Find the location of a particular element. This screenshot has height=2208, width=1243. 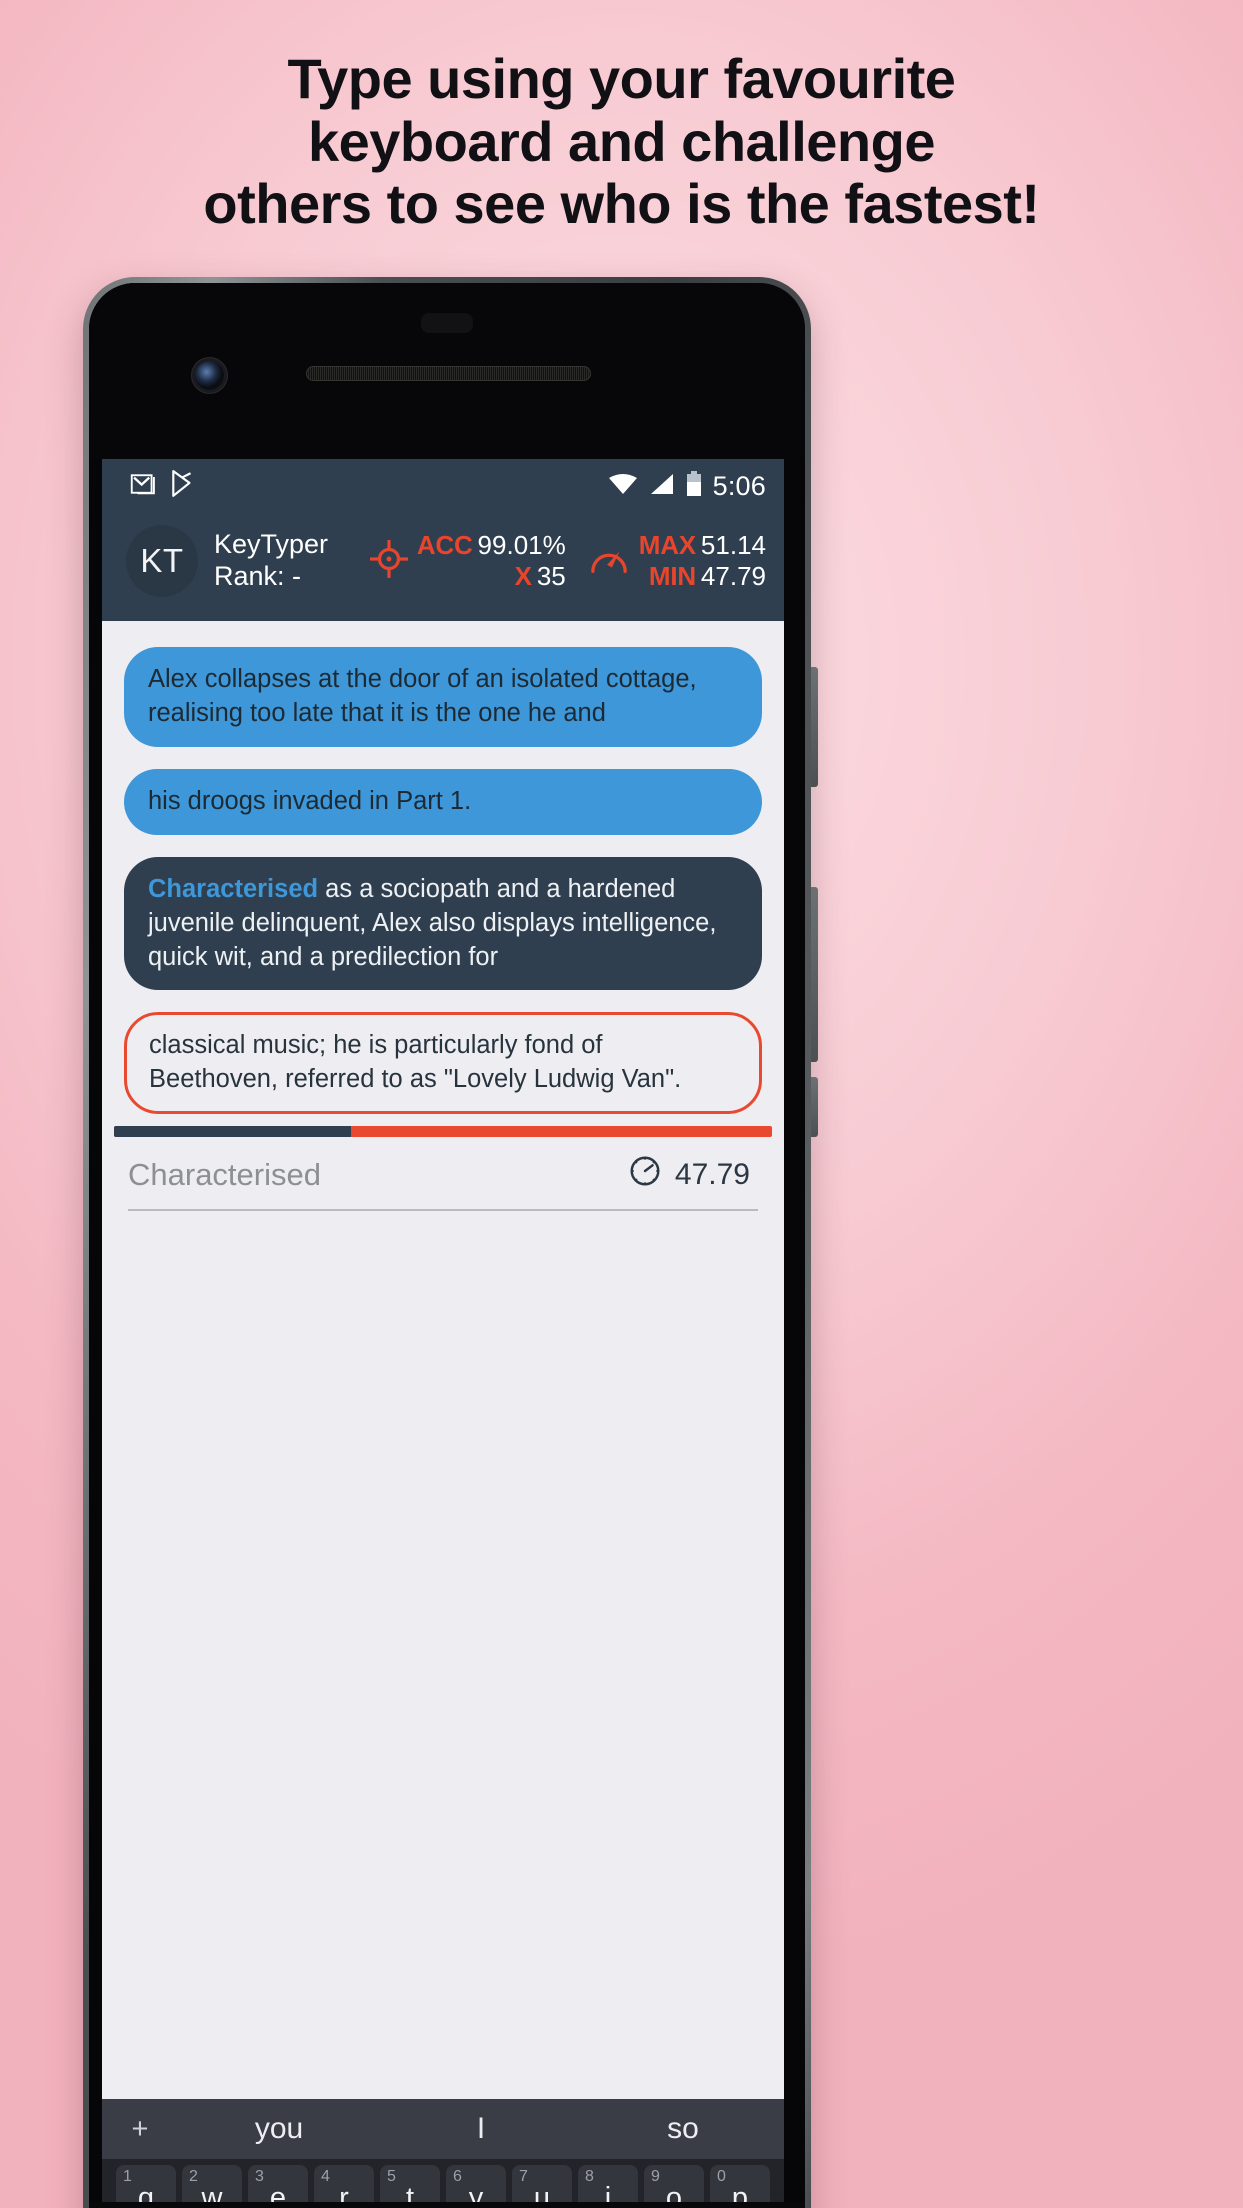

multiplier-label: X is located at coordinates (523, 576).